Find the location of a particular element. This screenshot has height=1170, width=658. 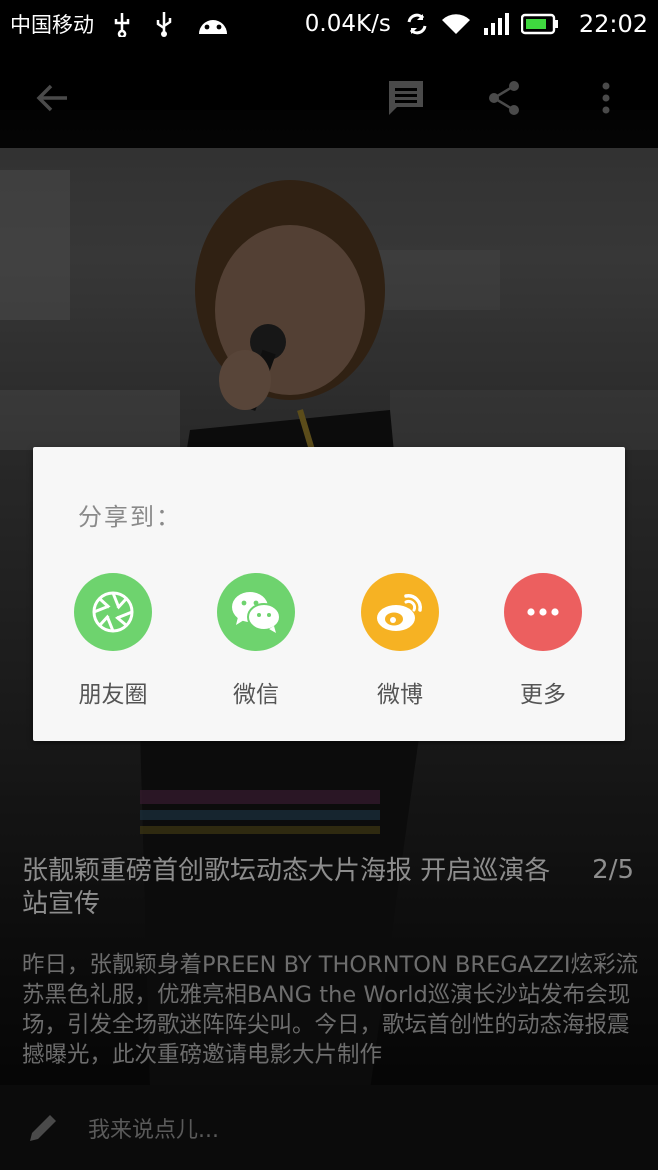

more-vert-icon is located at coordinates (606, 98).